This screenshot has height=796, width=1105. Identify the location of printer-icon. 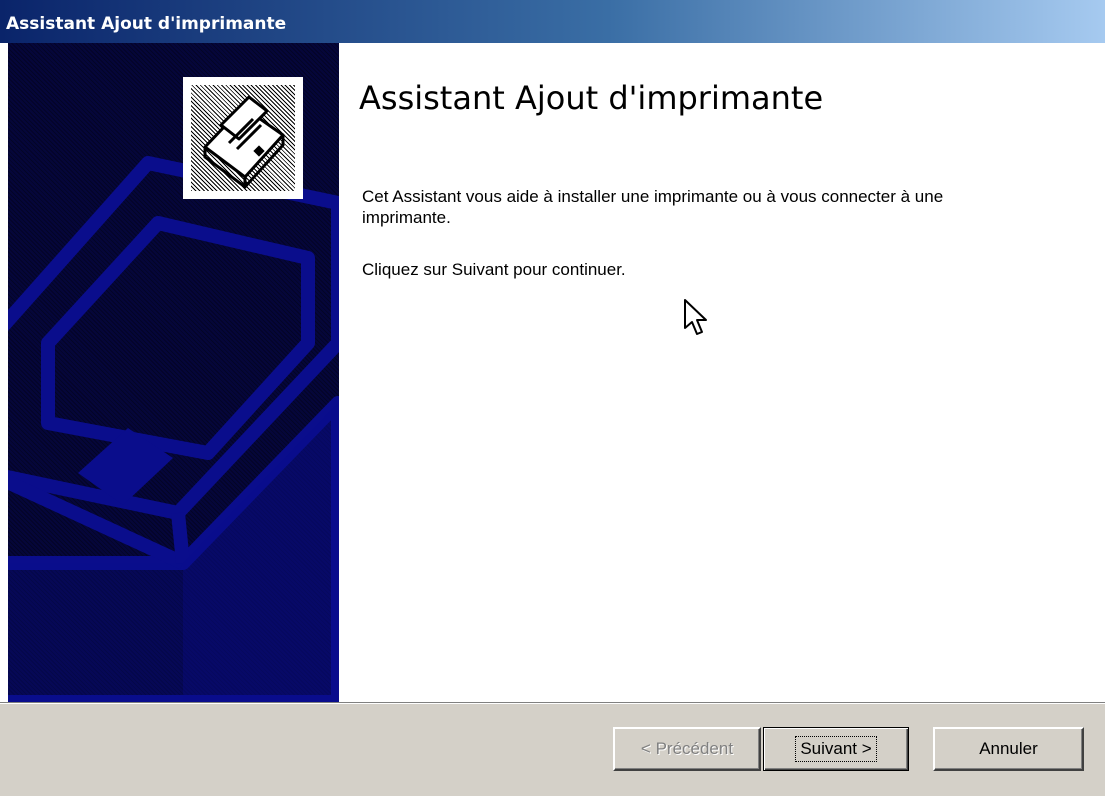
(243, 138).